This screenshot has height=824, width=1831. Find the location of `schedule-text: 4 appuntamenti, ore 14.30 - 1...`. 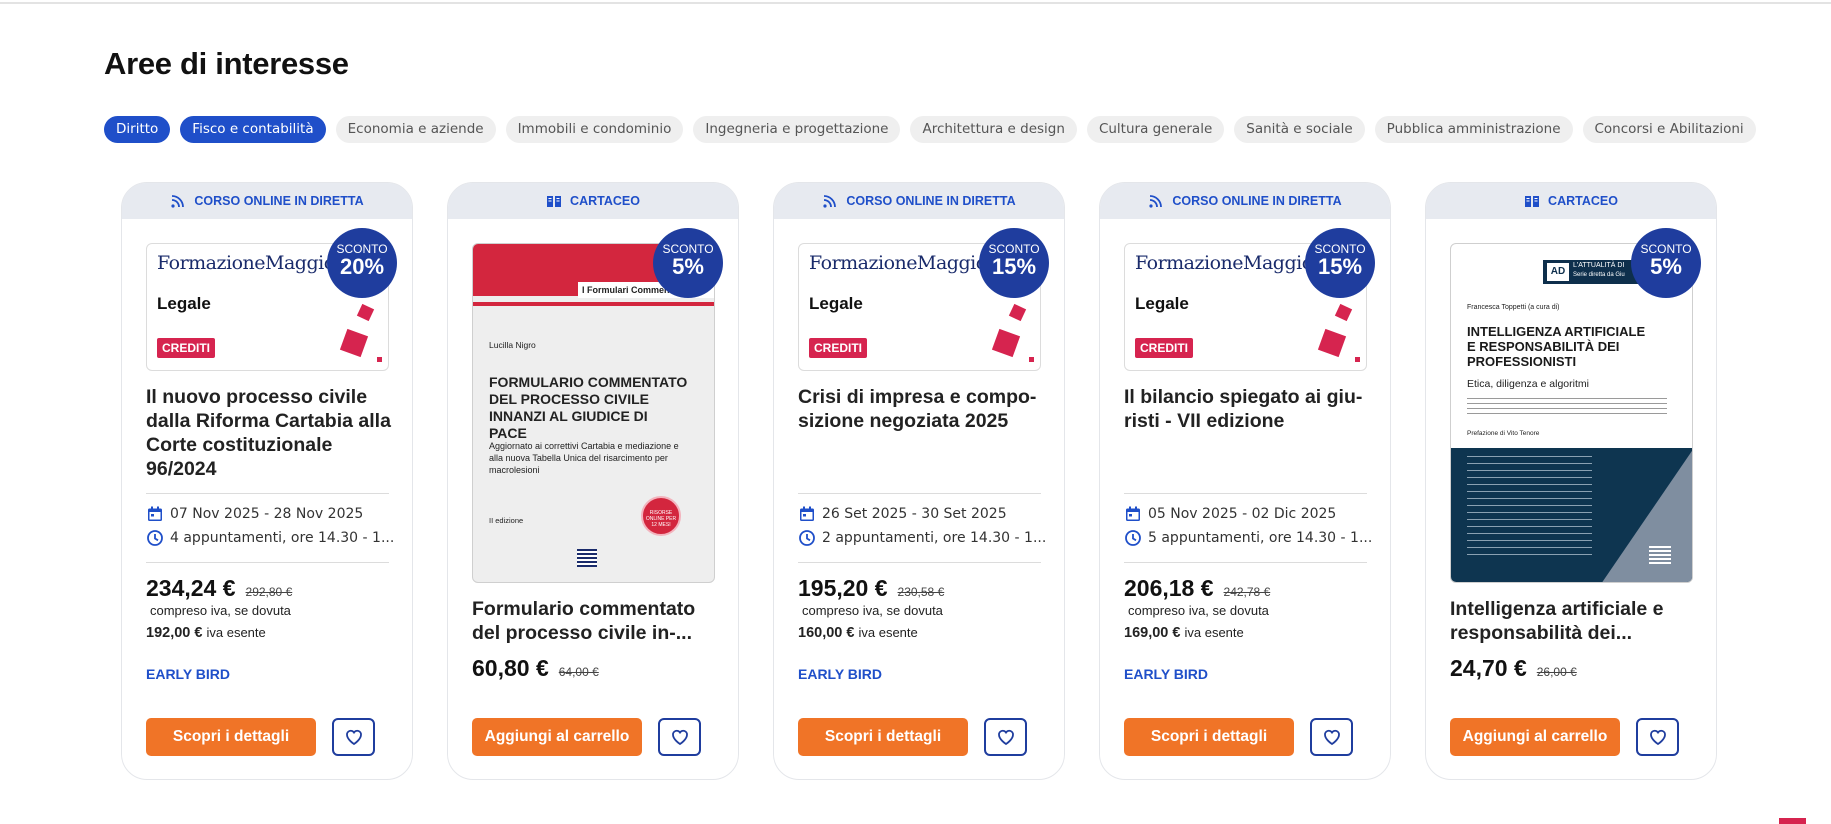

schedule-text: 4 appuntamenti, ore 14.30 - 1... is located at coordinates (282, 538).